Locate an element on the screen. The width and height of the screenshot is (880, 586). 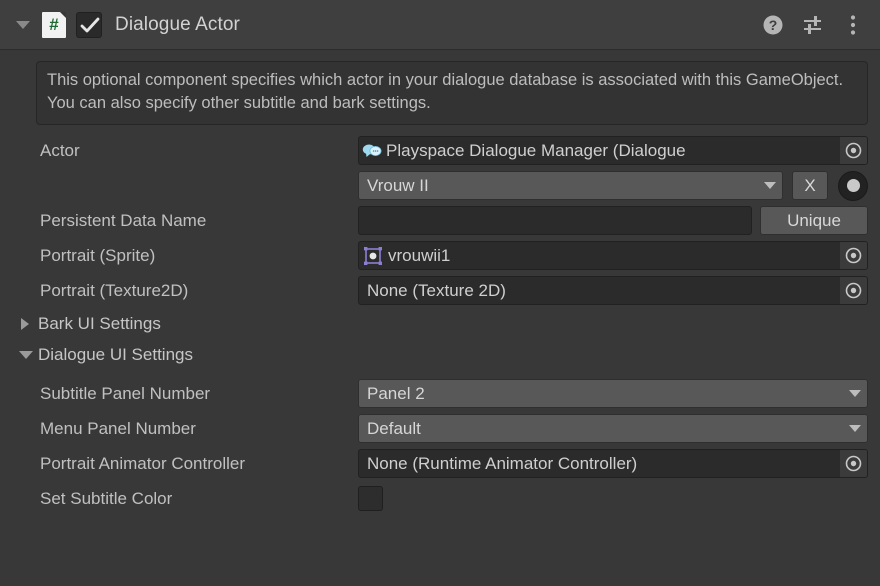
radio-dot-icon is located at coordinates (853, 185).